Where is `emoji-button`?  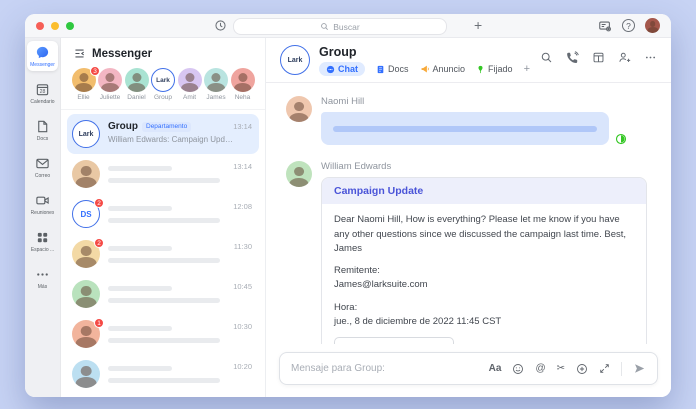
emoji-button is located at coordinates (518, 369).